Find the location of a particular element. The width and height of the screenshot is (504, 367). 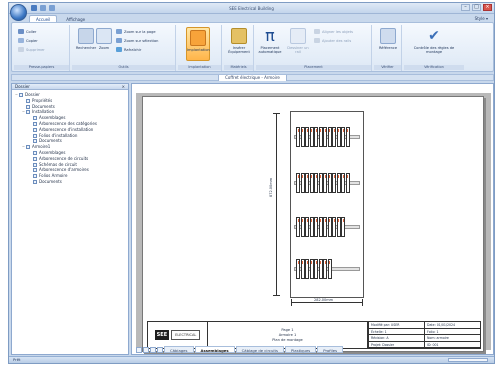

delete-button: Supprimer is located at coordinates (31, 49).